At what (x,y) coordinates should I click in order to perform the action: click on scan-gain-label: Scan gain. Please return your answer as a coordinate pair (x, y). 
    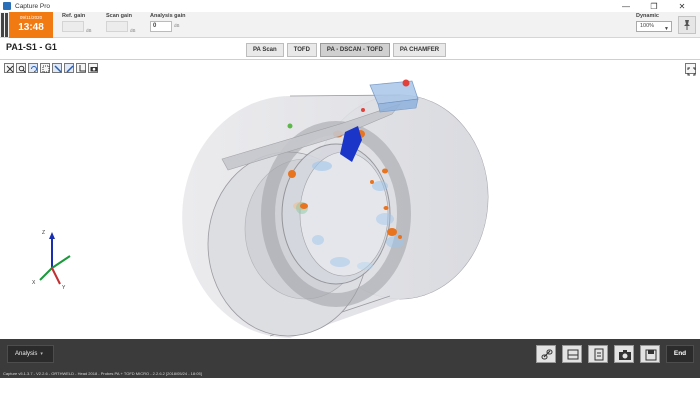
    Looking at the image, I should click on (119, 16).